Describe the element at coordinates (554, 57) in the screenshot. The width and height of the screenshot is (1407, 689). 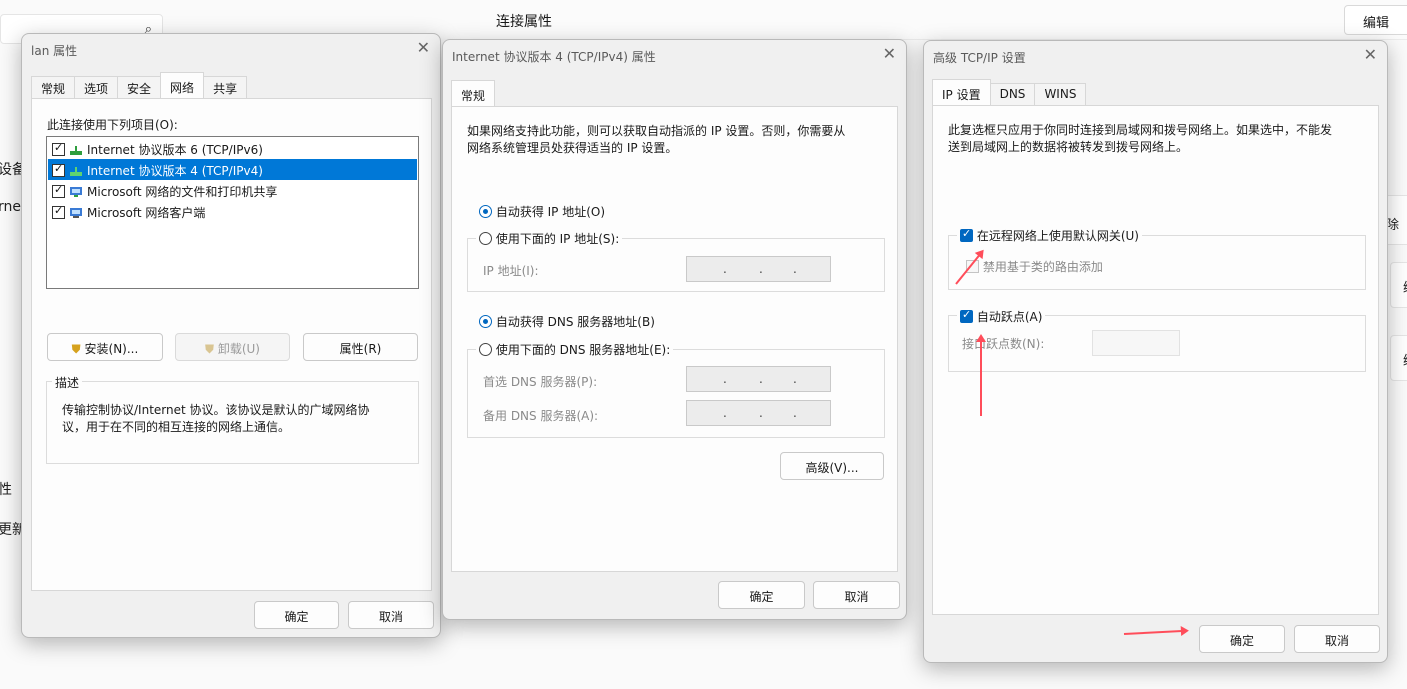
I see `dialog-title: Internet 协议版本 4 (TCP/IPv4) 属性` at that location.